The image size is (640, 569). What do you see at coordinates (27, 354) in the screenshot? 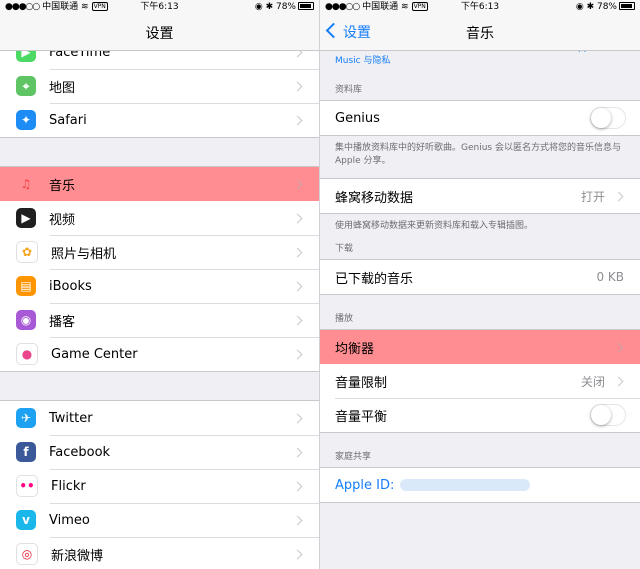
I see `game-center-icon: ●` at bounding box center [27, 354].